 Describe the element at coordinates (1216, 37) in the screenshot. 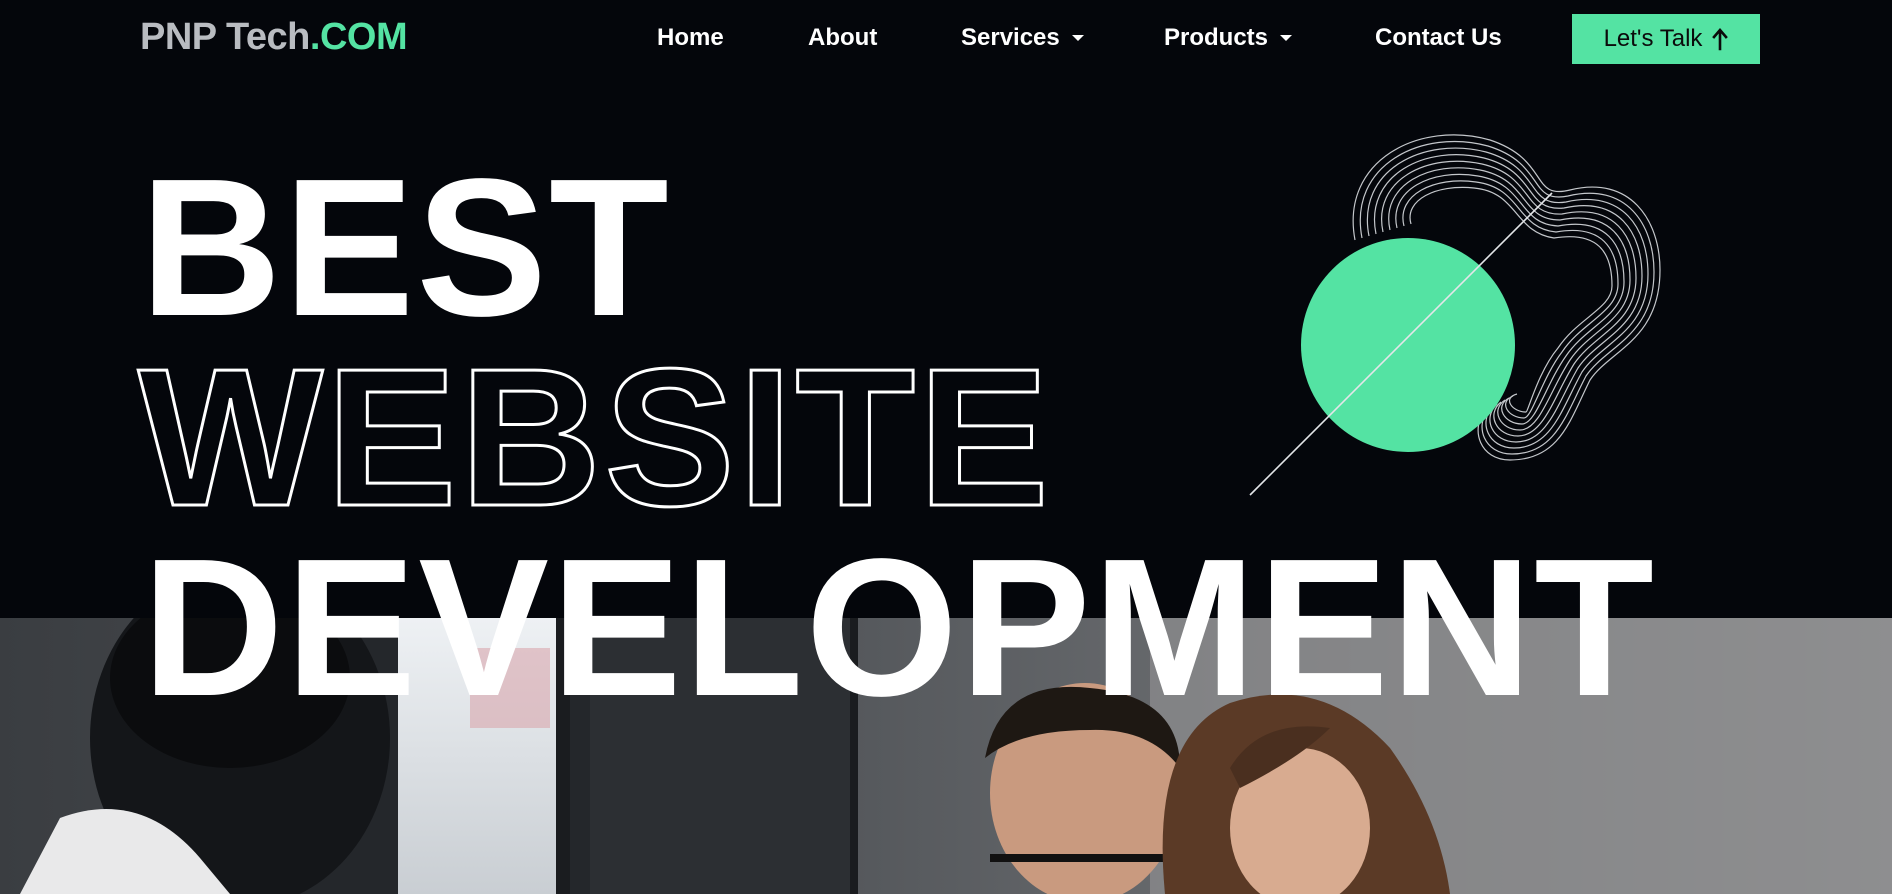

I see `nav-products-label: Products` at that location.